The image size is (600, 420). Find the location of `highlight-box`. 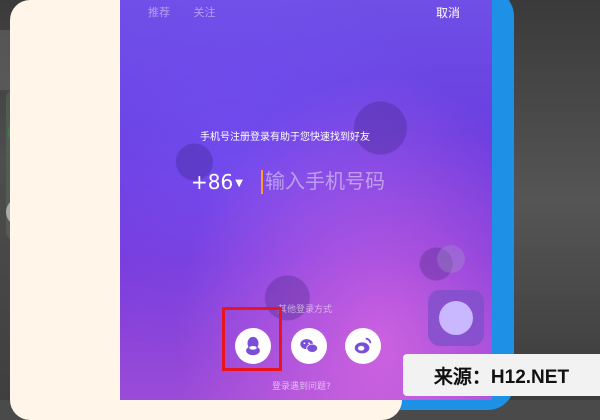

highlight-box is located at coordinates (252, 339).